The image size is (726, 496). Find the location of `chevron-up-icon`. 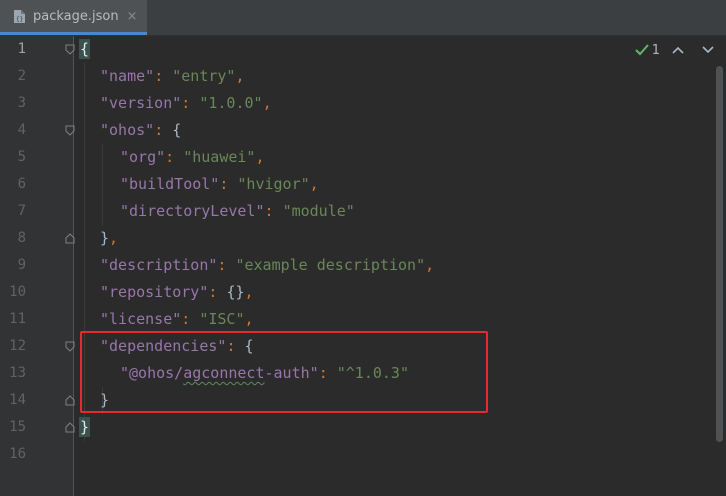

chevron-up-icon is located at coordinates (678, 50).